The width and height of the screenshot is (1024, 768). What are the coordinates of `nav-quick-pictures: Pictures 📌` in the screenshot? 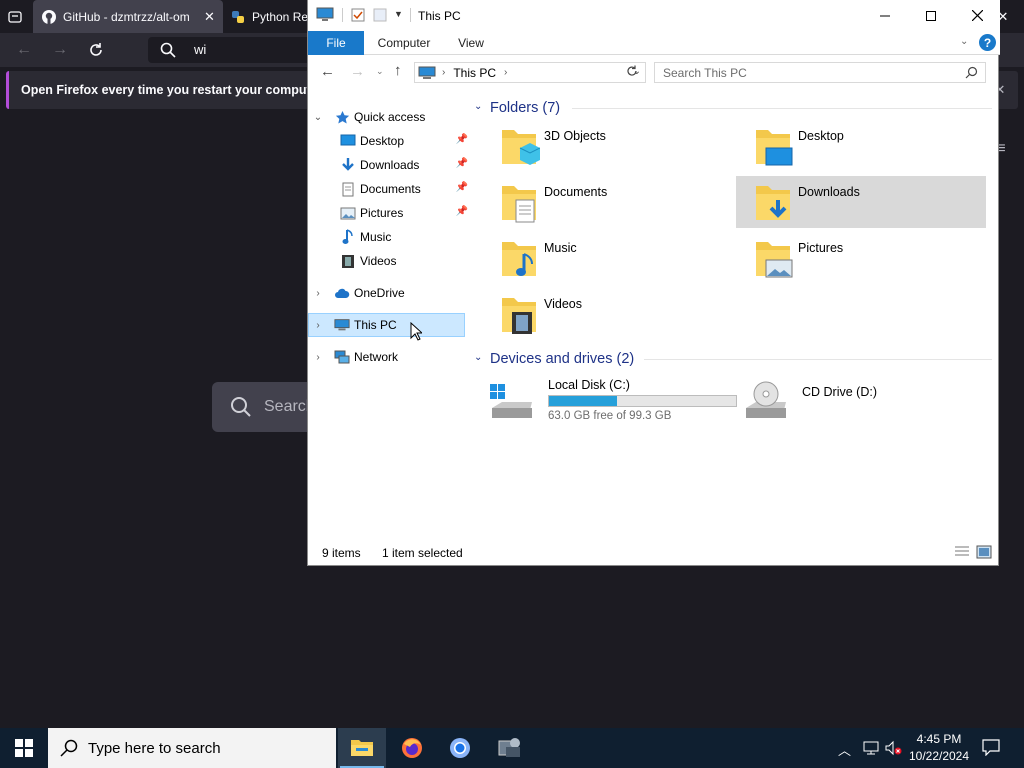 It's located at (404, 213).